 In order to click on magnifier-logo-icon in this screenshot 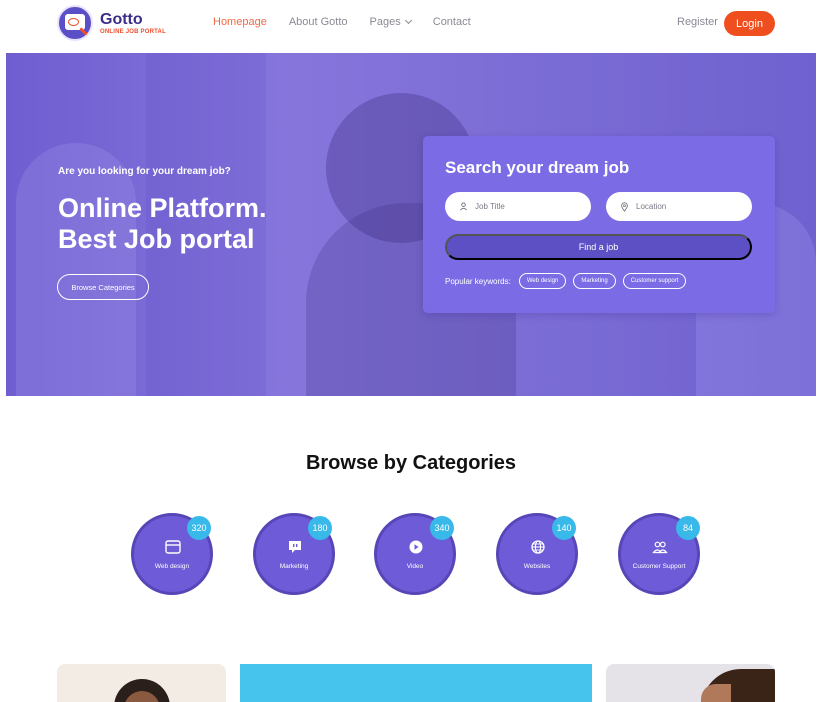, I will do `click(75, 23)`.